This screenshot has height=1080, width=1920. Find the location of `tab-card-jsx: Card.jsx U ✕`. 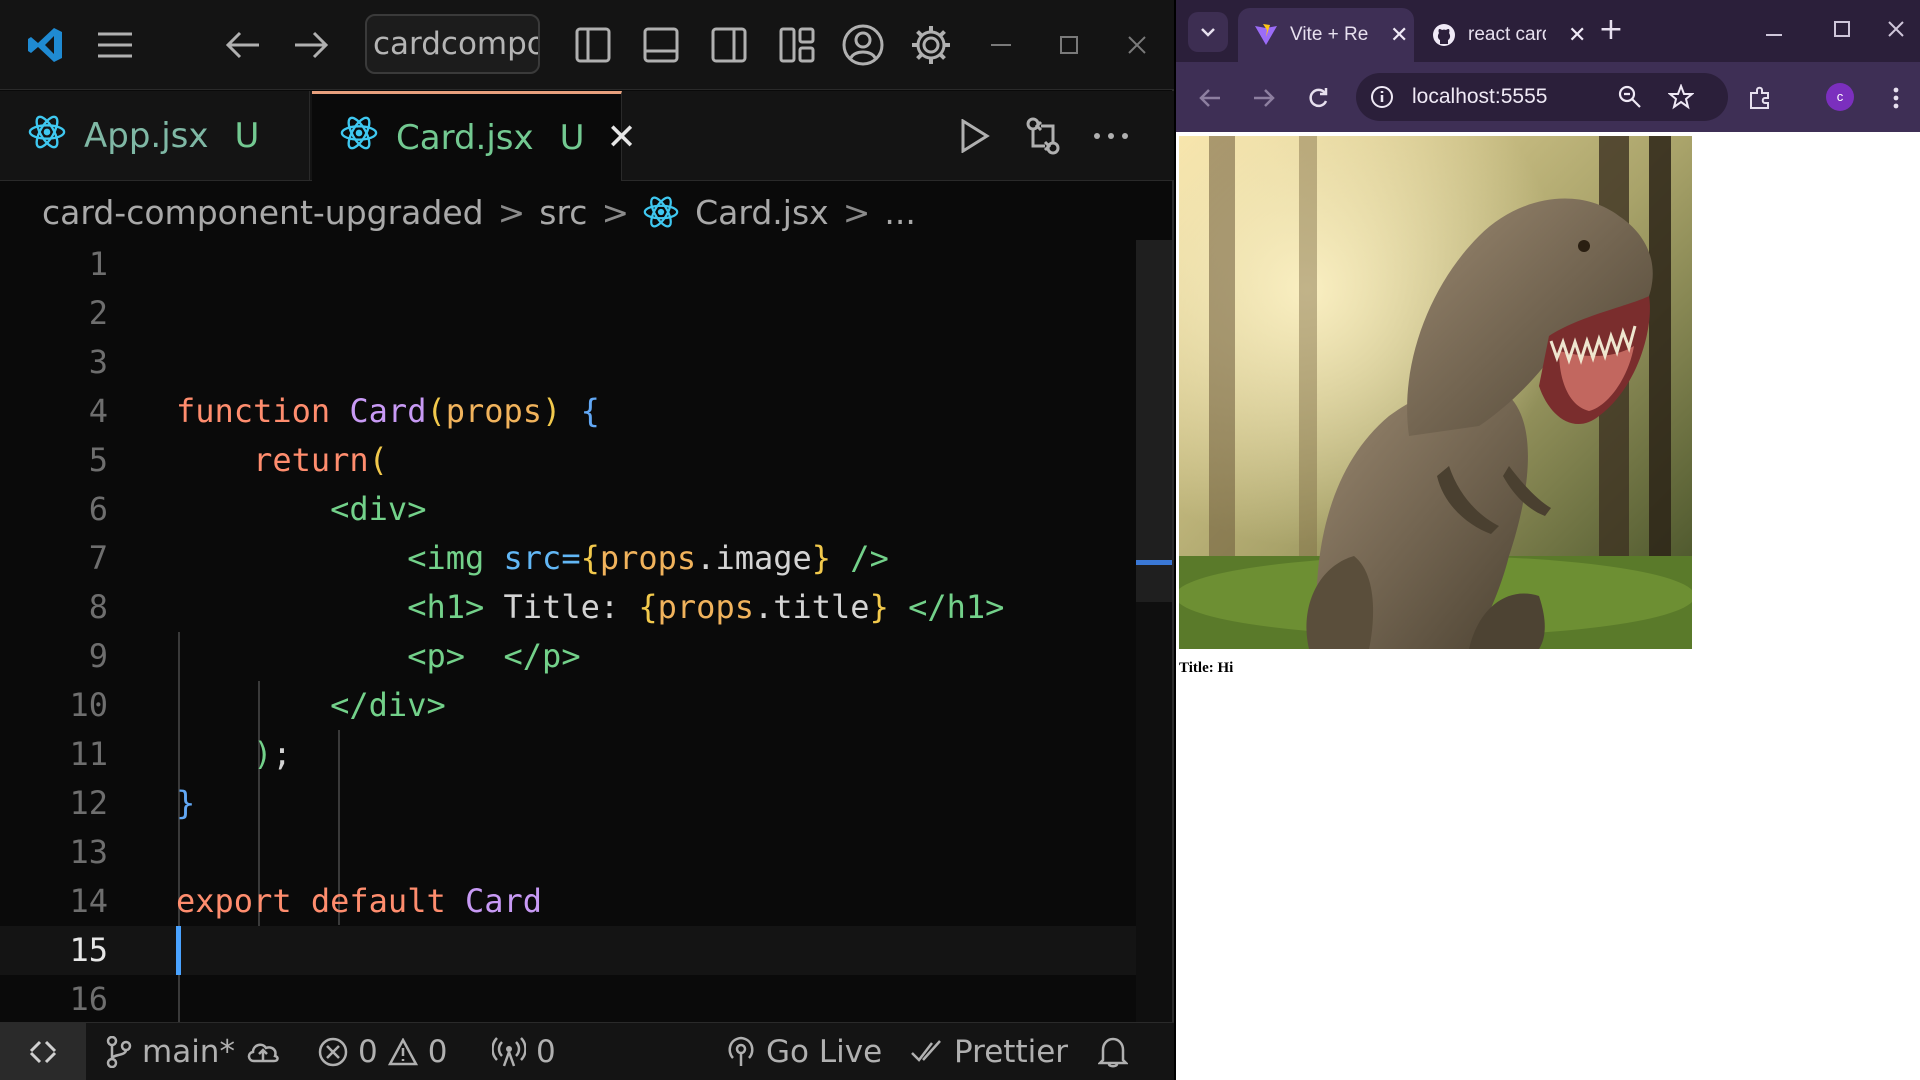

tab-card-jsx: Card.jsx U ✕ is located at coordinates (474, 136).